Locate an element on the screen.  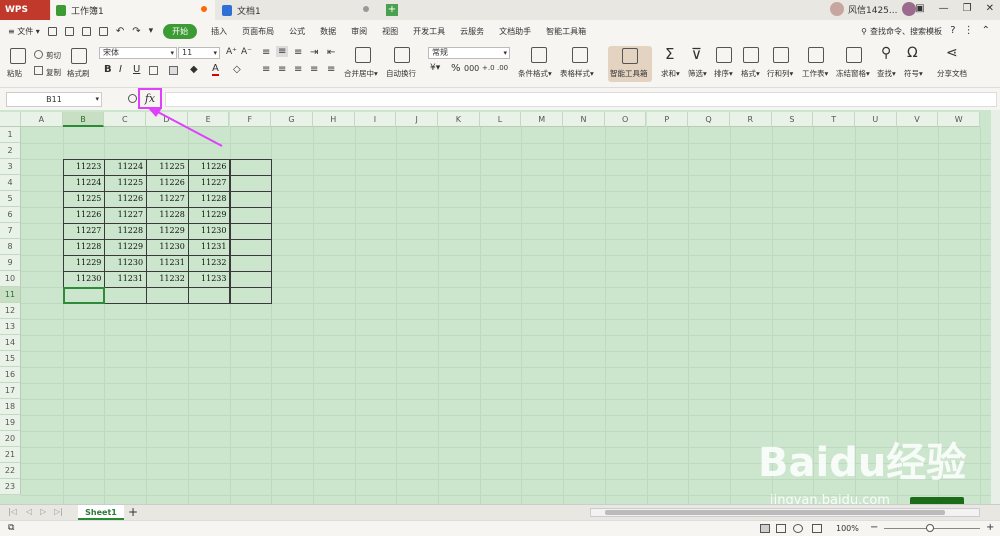
format-button: 格式▾ is located at coordinates (750, 73).